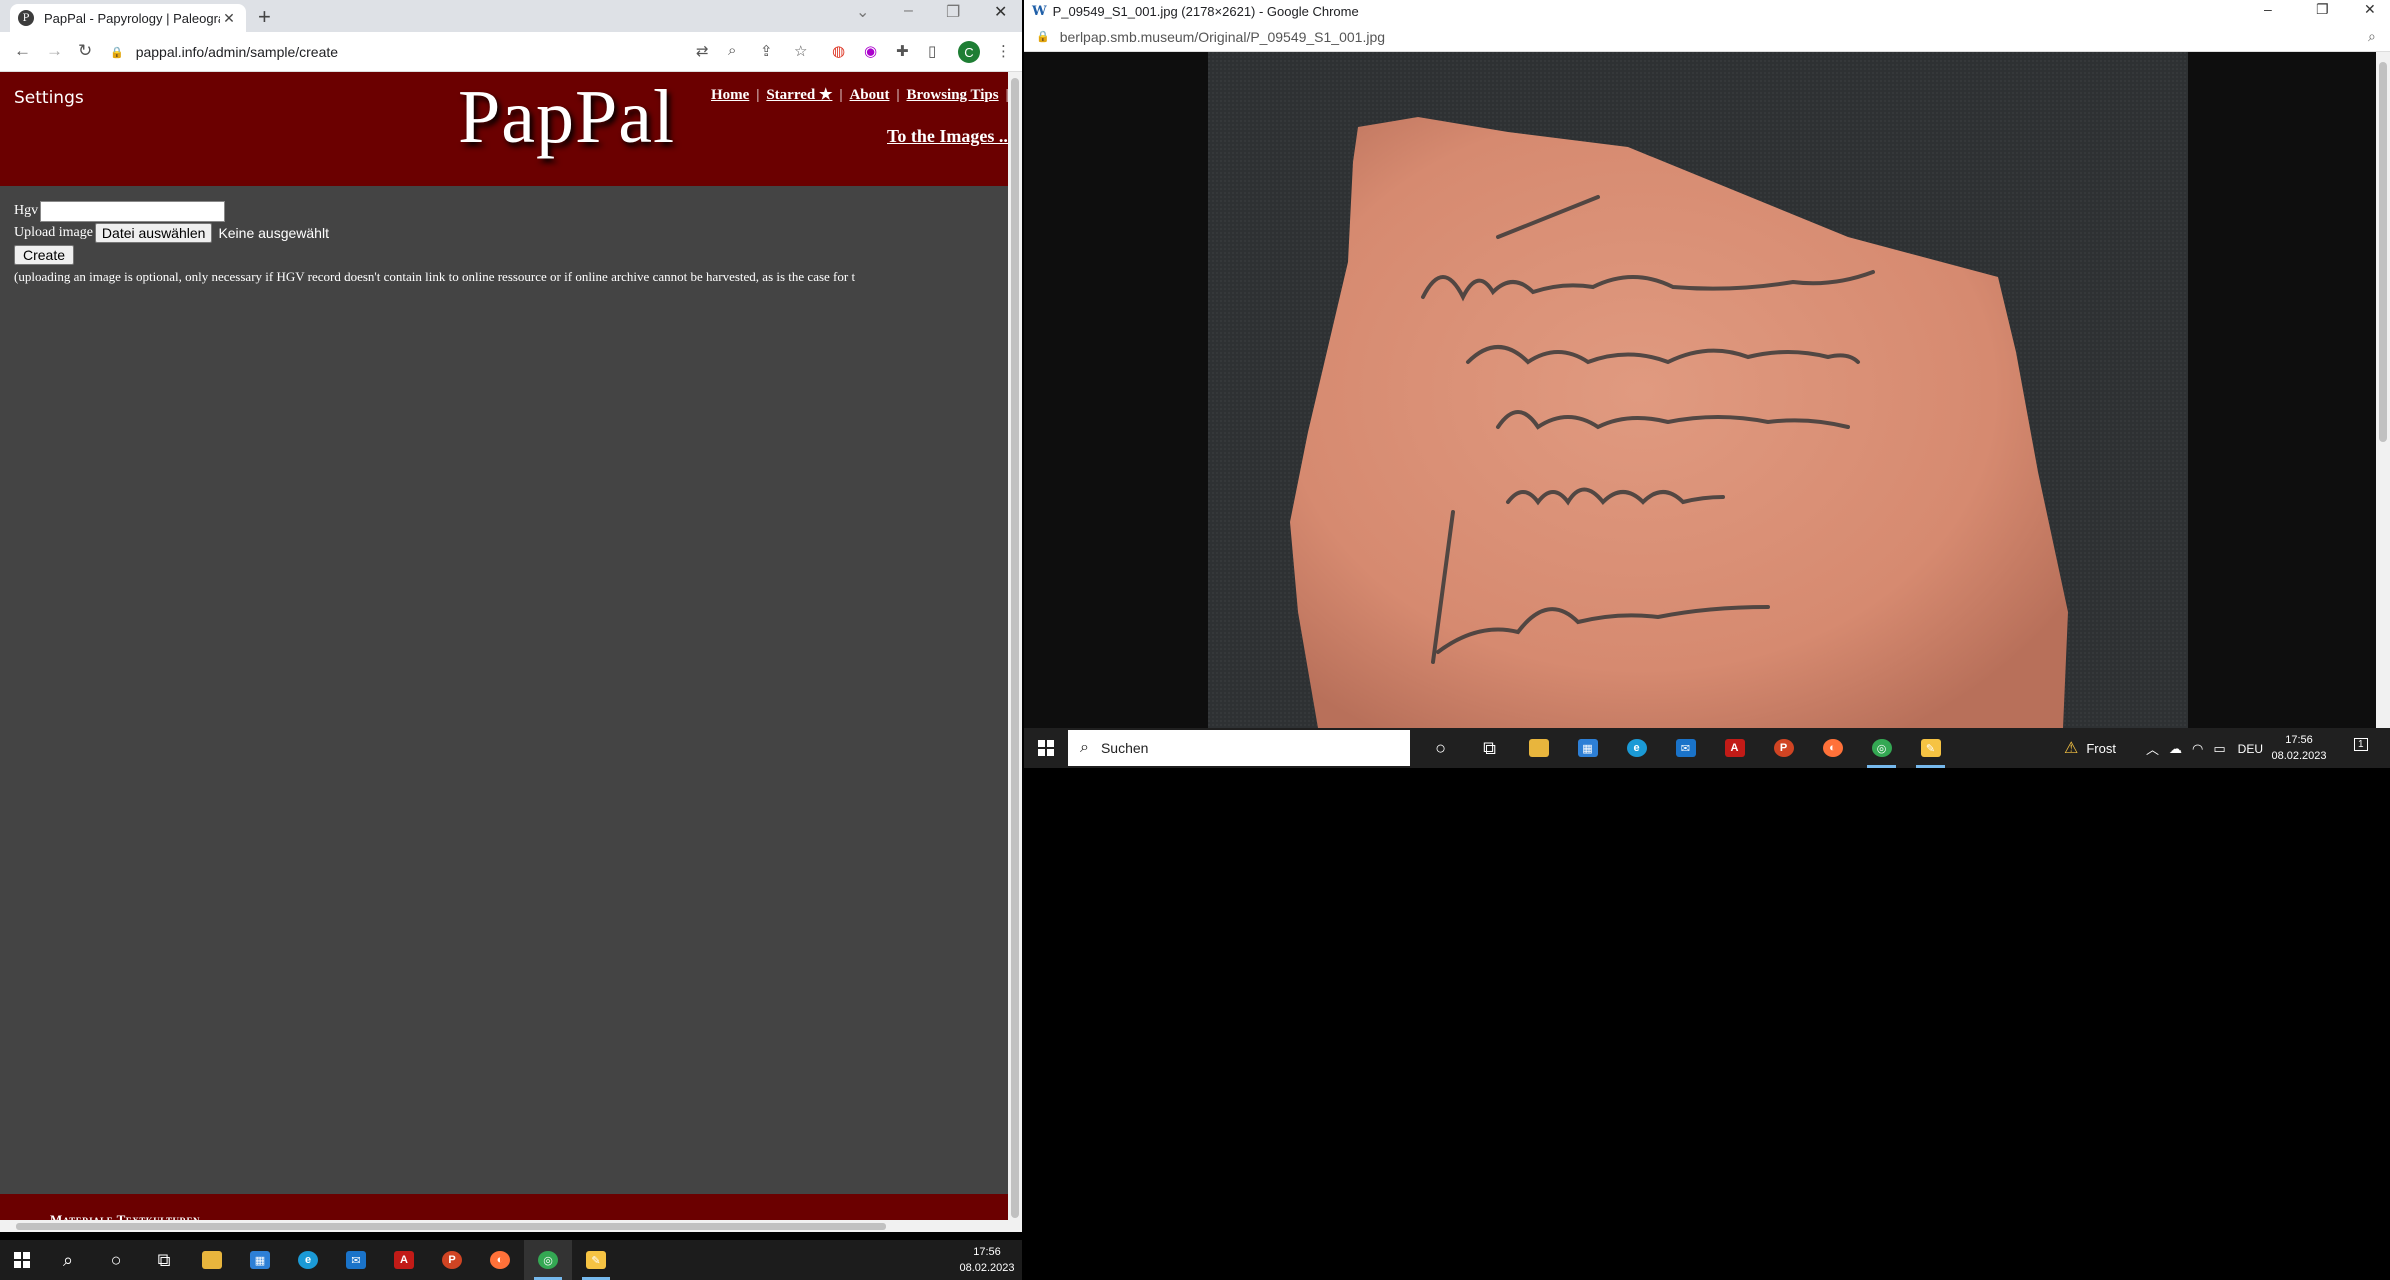 Image resolution: width=2390 pixels, height=1280 pixels. Describe the element at coordinates (264, 17) in the screenshot. I see `new-tab-button: +` at that location.